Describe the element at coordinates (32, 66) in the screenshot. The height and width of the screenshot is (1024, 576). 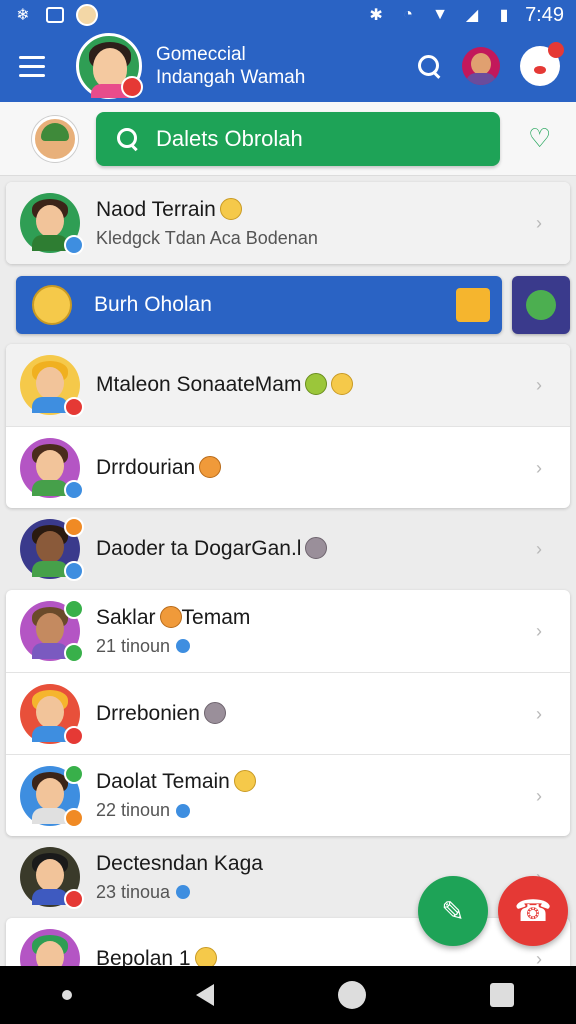
I see `menu-icon` at that location.